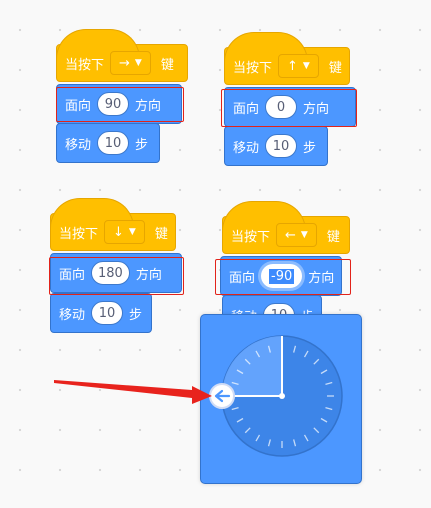 This screenshot has width=431, height=508. I want to click on when-key-pressed-block: 当按下 ← ▼ 键, so click(286, 227).